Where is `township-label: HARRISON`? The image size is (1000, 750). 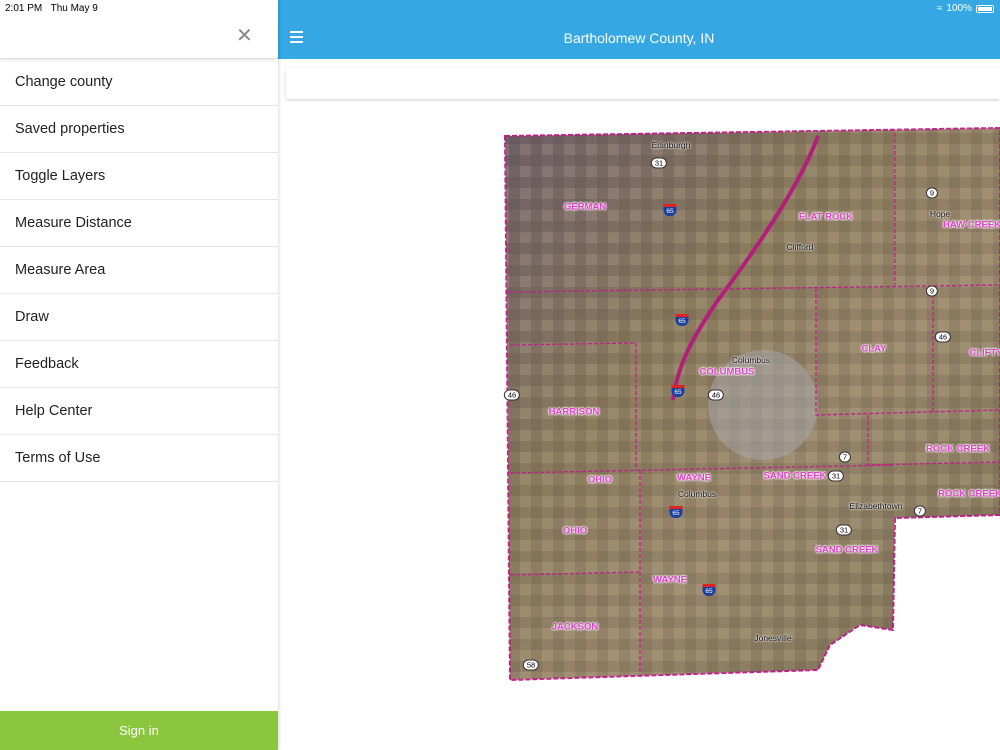
township-label: HARRISON is located at coordinates (574, 412).